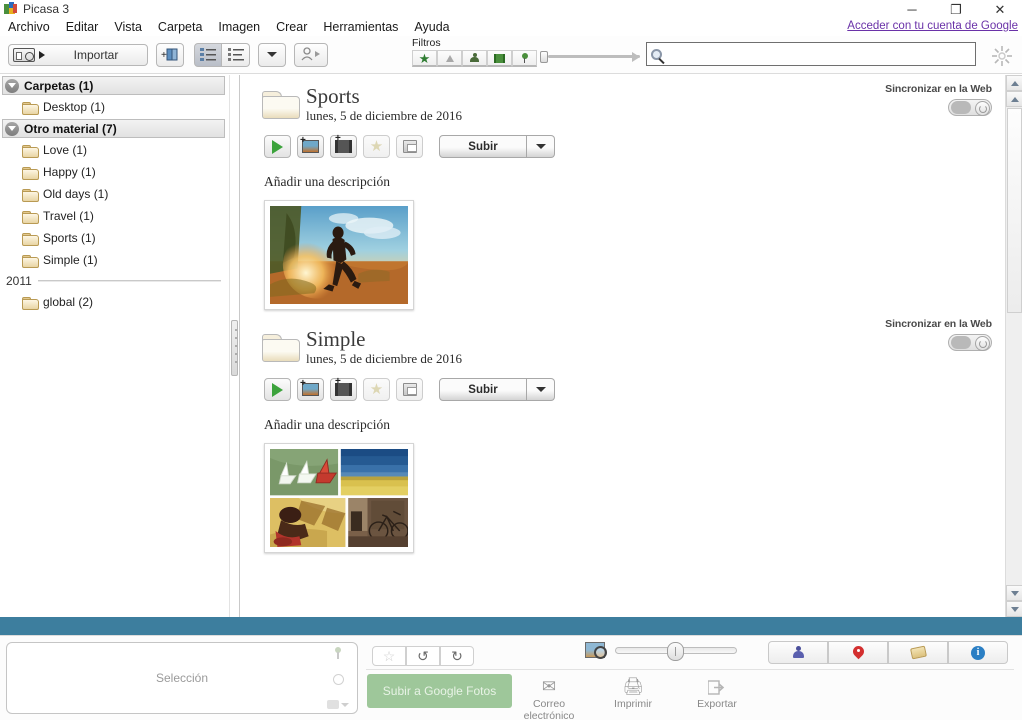 The width and height of the screenshot is (1022, 722). Describe the element at coordinates (1000, 9) in the screenshot. I see `close-button: ✕` at that location.